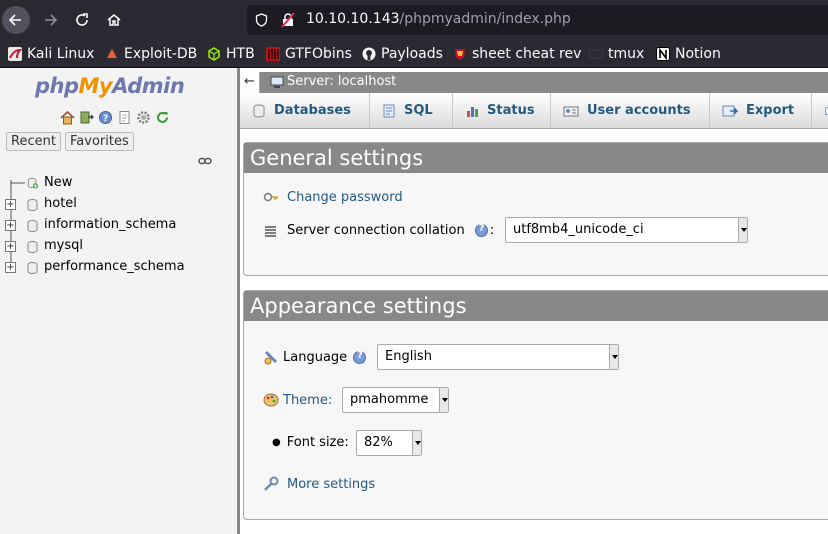 This screenshot has height=534, width=828. Describe the element at coordinates (231, 54) in the screenshot. I see `bookmark-htb: HTB` at that location.